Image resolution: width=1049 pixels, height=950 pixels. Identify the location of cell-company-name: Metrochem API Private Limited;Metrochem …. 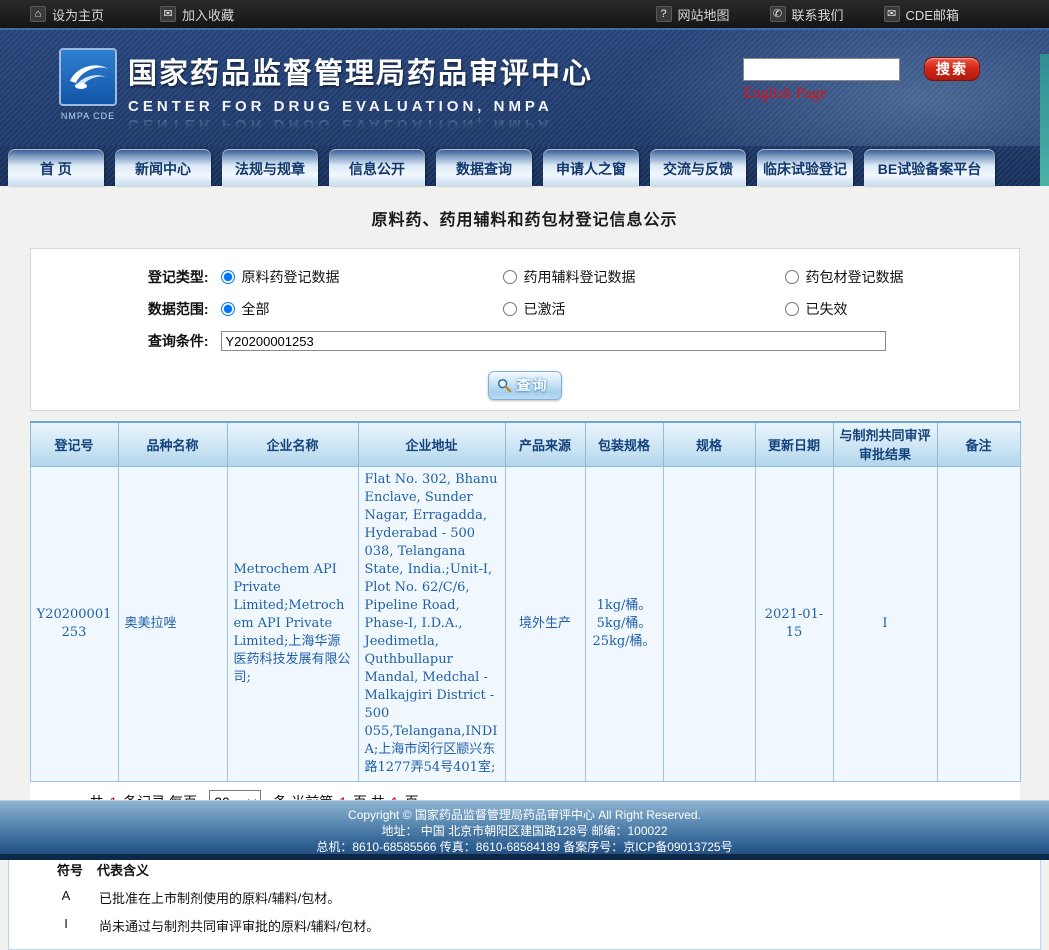
(292, 623).